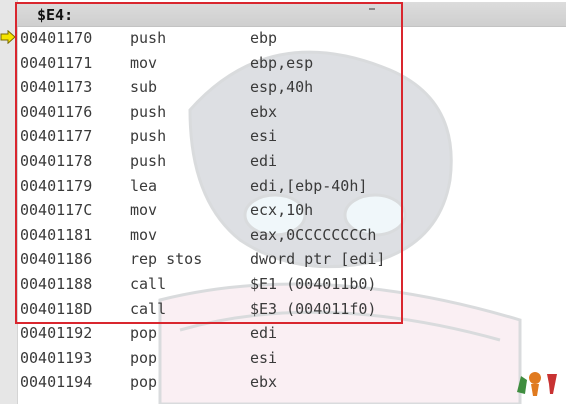 The image size is (566, 404). Describe the element at coordinates (313, 308) in the screenshot. I see `operands: $E3 (004011f0)` at that location.